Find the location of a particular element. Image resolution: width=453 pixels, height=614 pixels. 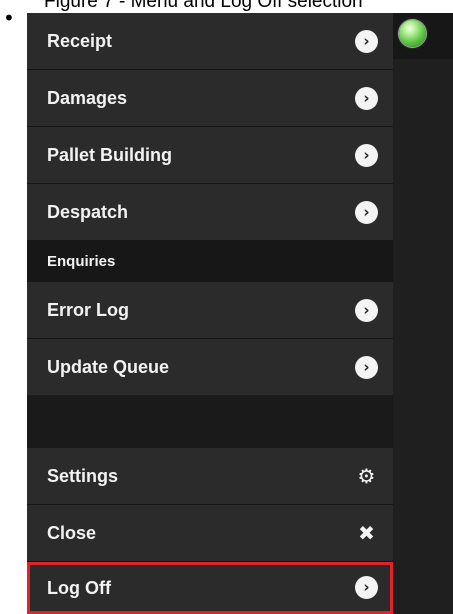

menu-item-label: Receipt is located at coordinates (80, 41).